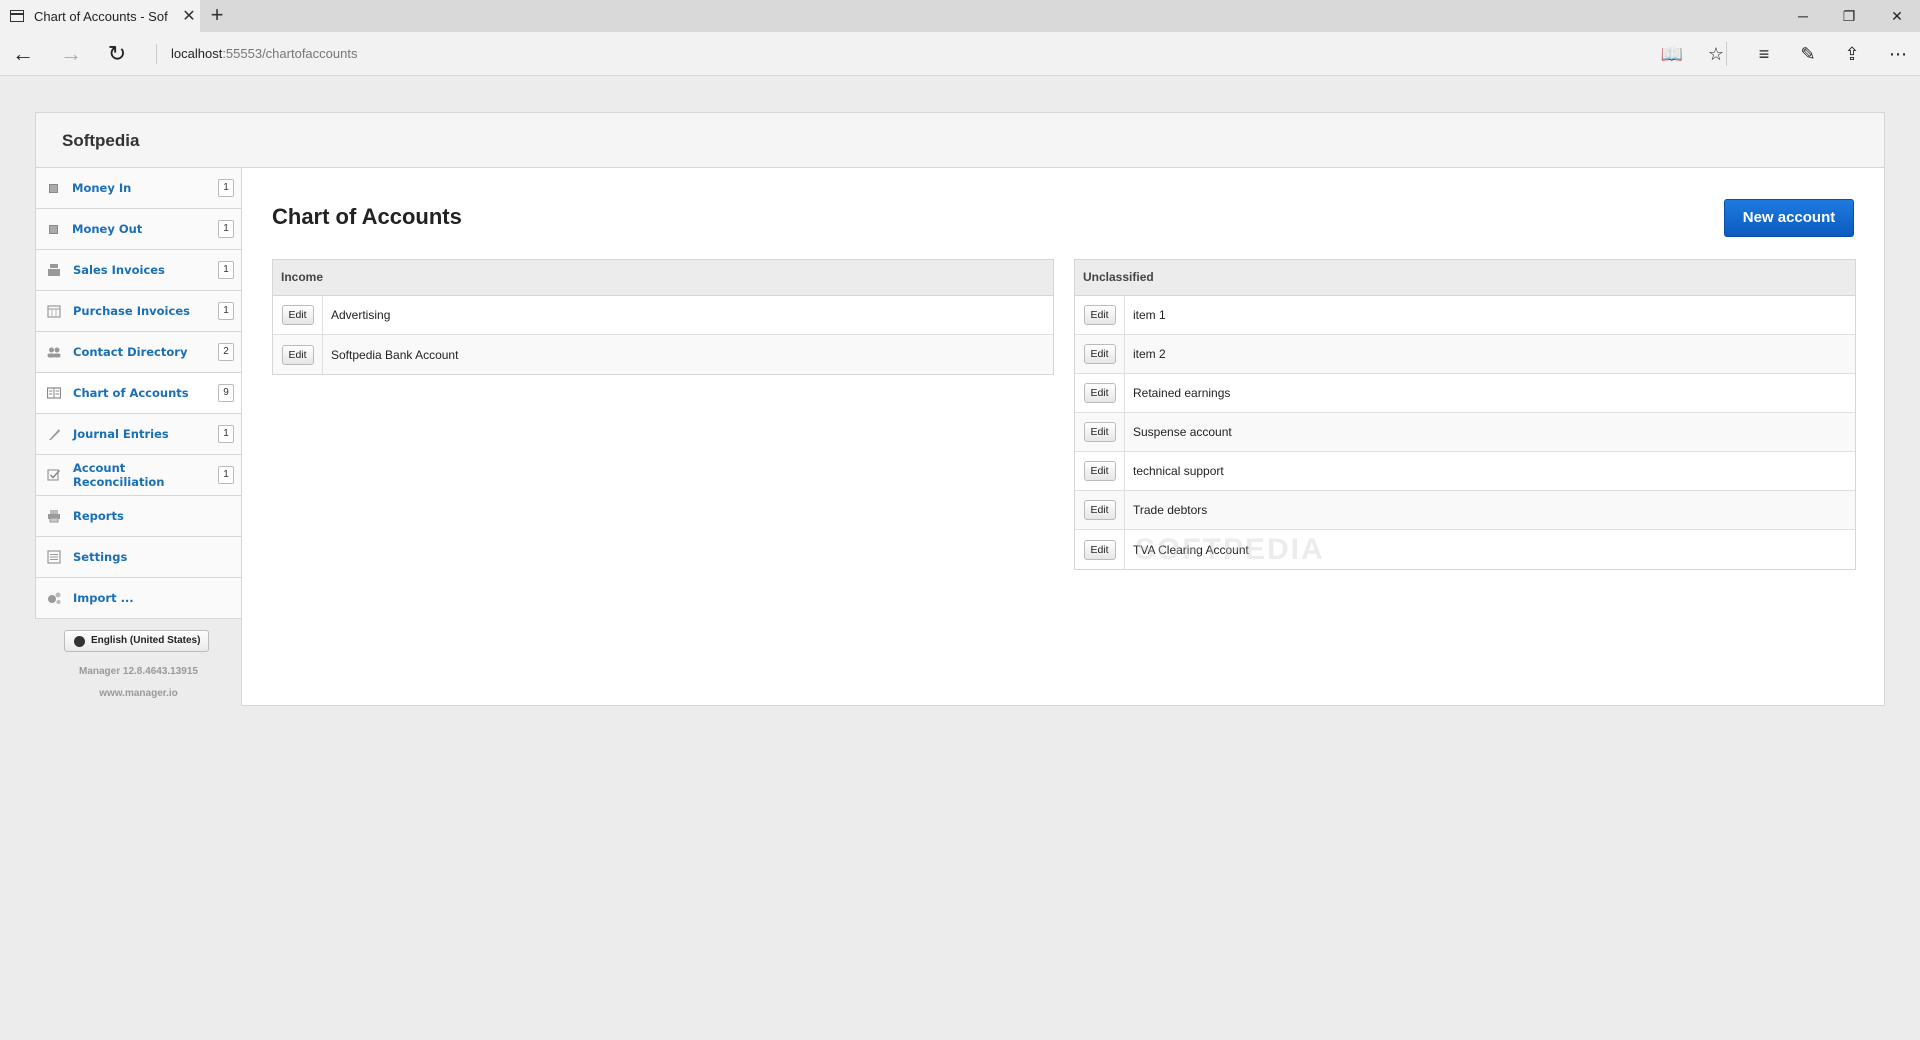 Image resolution: width=1920 pixels, height=1040 pixels. I want to click on watermark: SOFTPEDIA, so click(1230, 549).